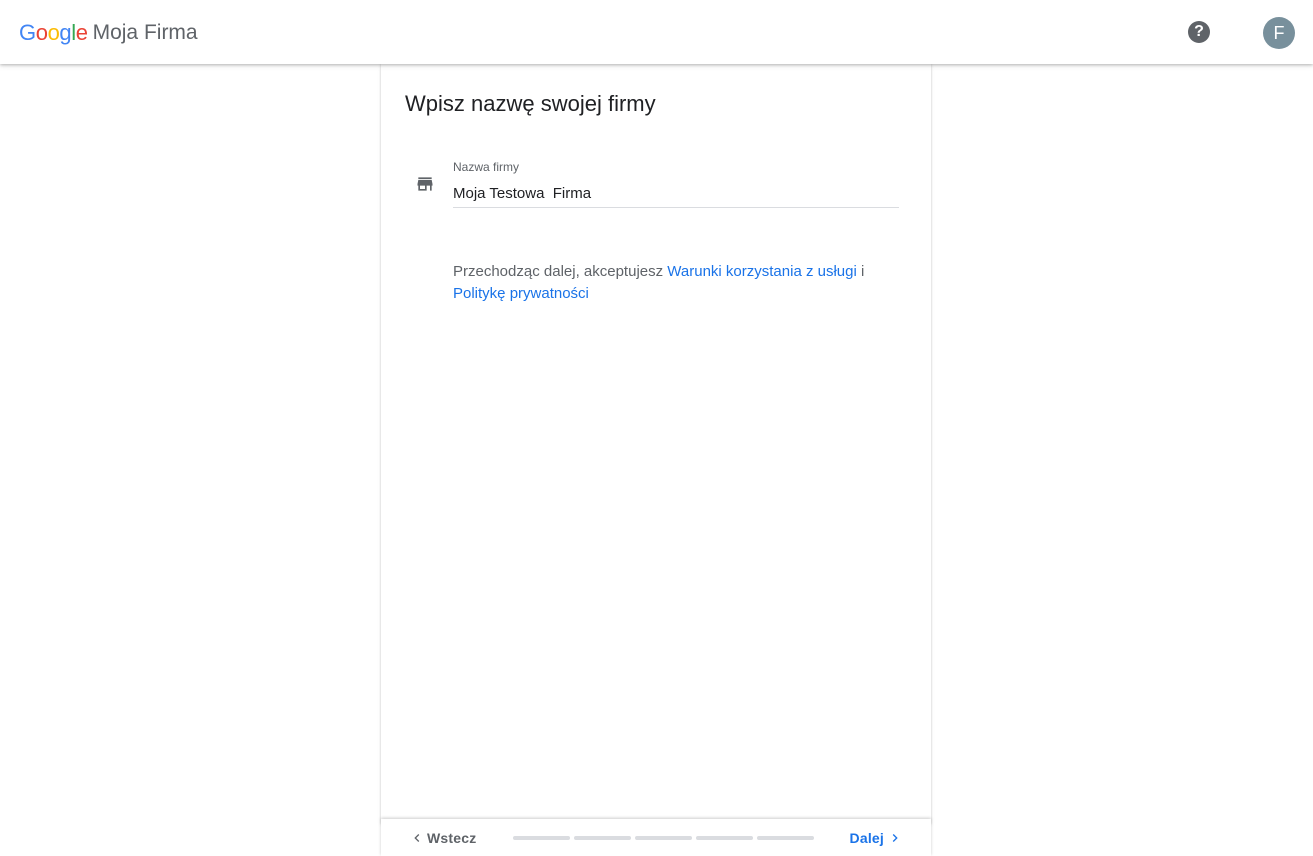  I want to click on logo-letter: g, so click(65, 32).